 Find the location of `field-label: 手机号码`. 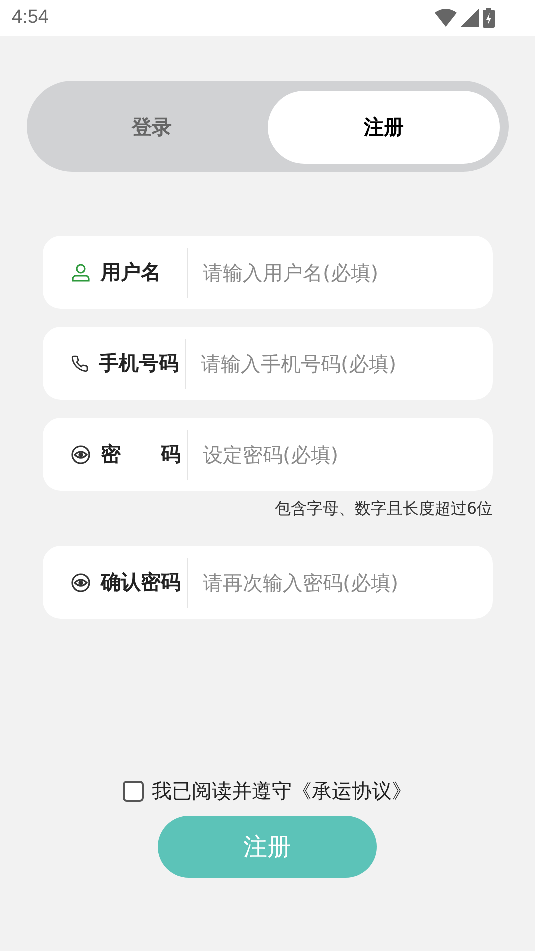

field-label: 手机号码 is located at coordinates (139, 363).